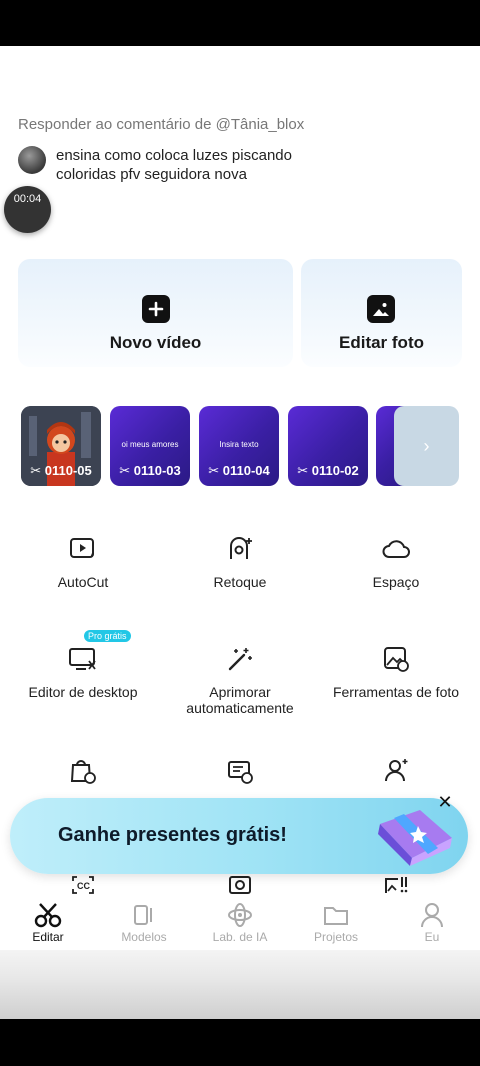 The image size is (480, 1066). I want to click on nav-label: Editar, so click(48, 937).